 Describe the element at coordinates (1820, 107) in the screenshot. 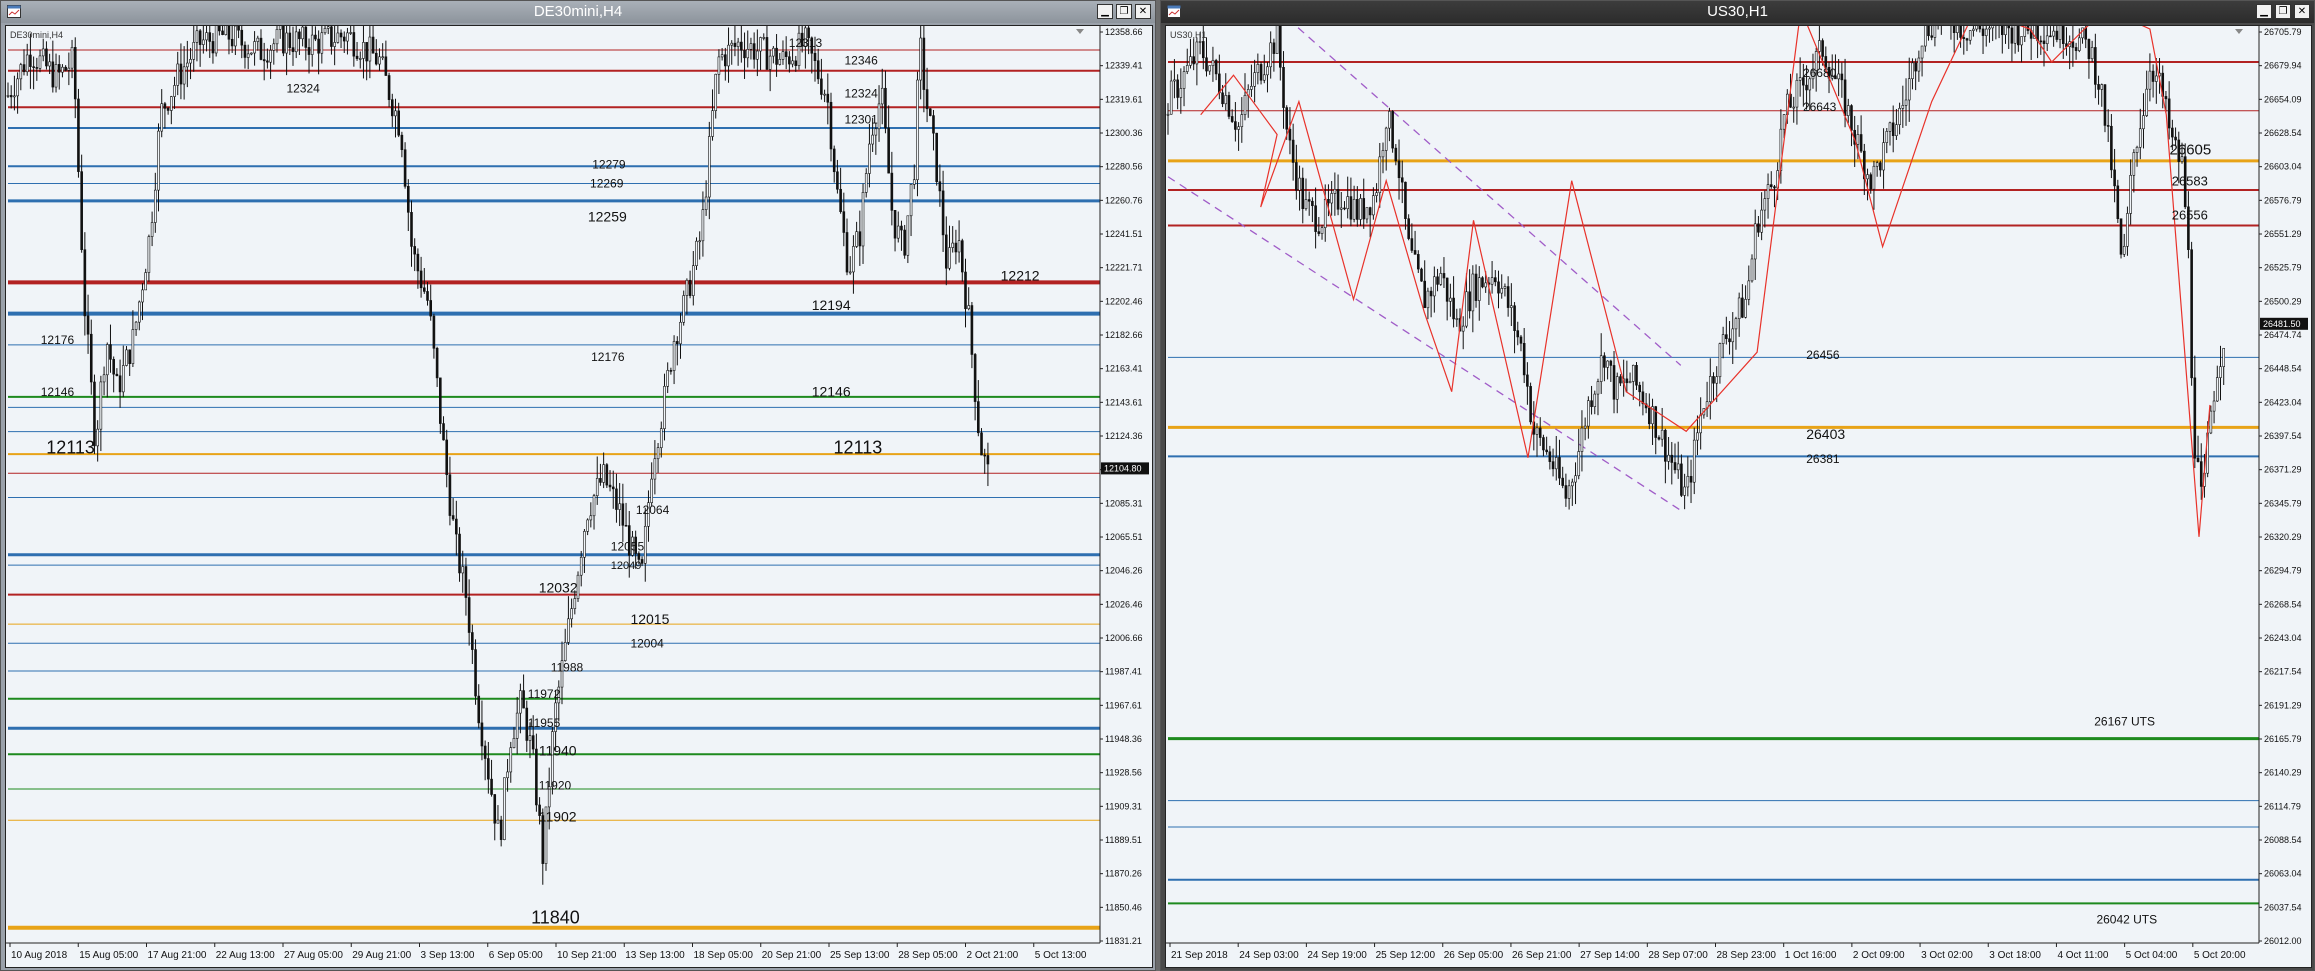

I see `level-label: 26643` at that location.